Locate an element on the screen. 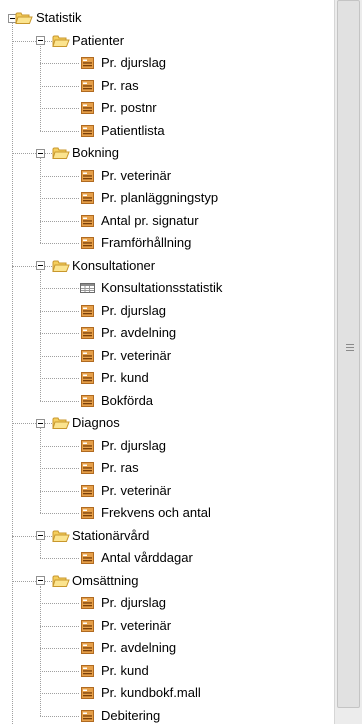 This screenshot has height=724, width=362. tree-leaf-label: Bokförda is located at coordinates (127, 400).